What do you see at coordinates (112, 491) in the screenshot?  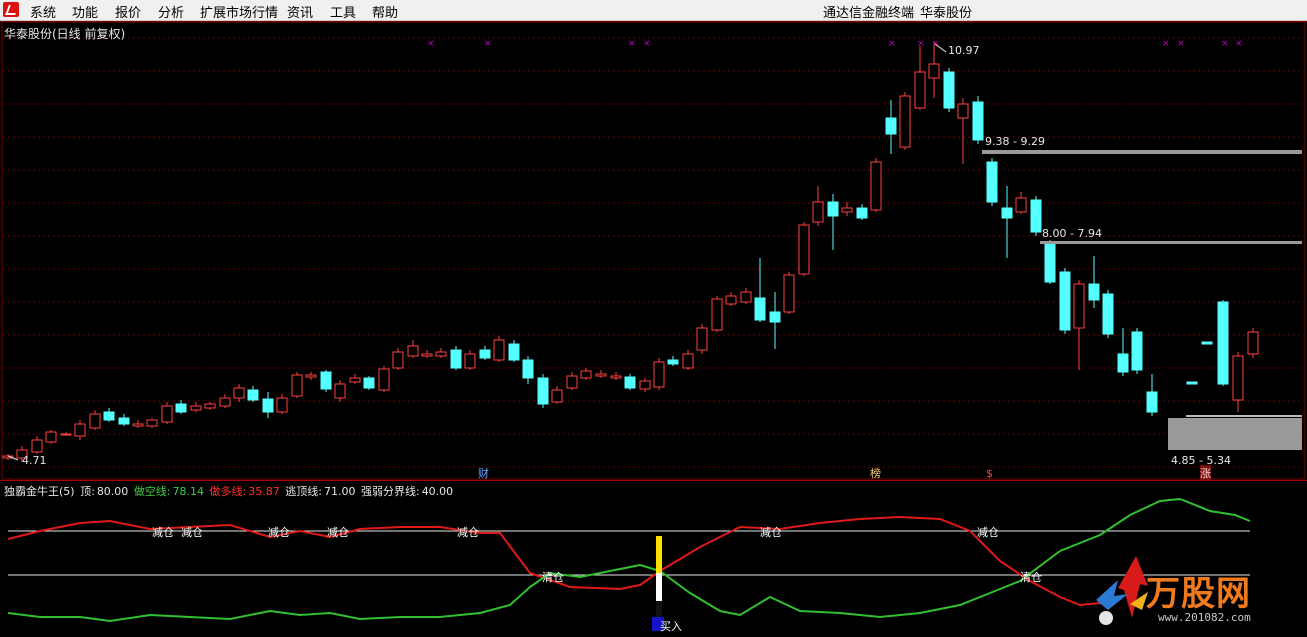 I see `param-top-value: 80.00` at bounding box center [112, 491].